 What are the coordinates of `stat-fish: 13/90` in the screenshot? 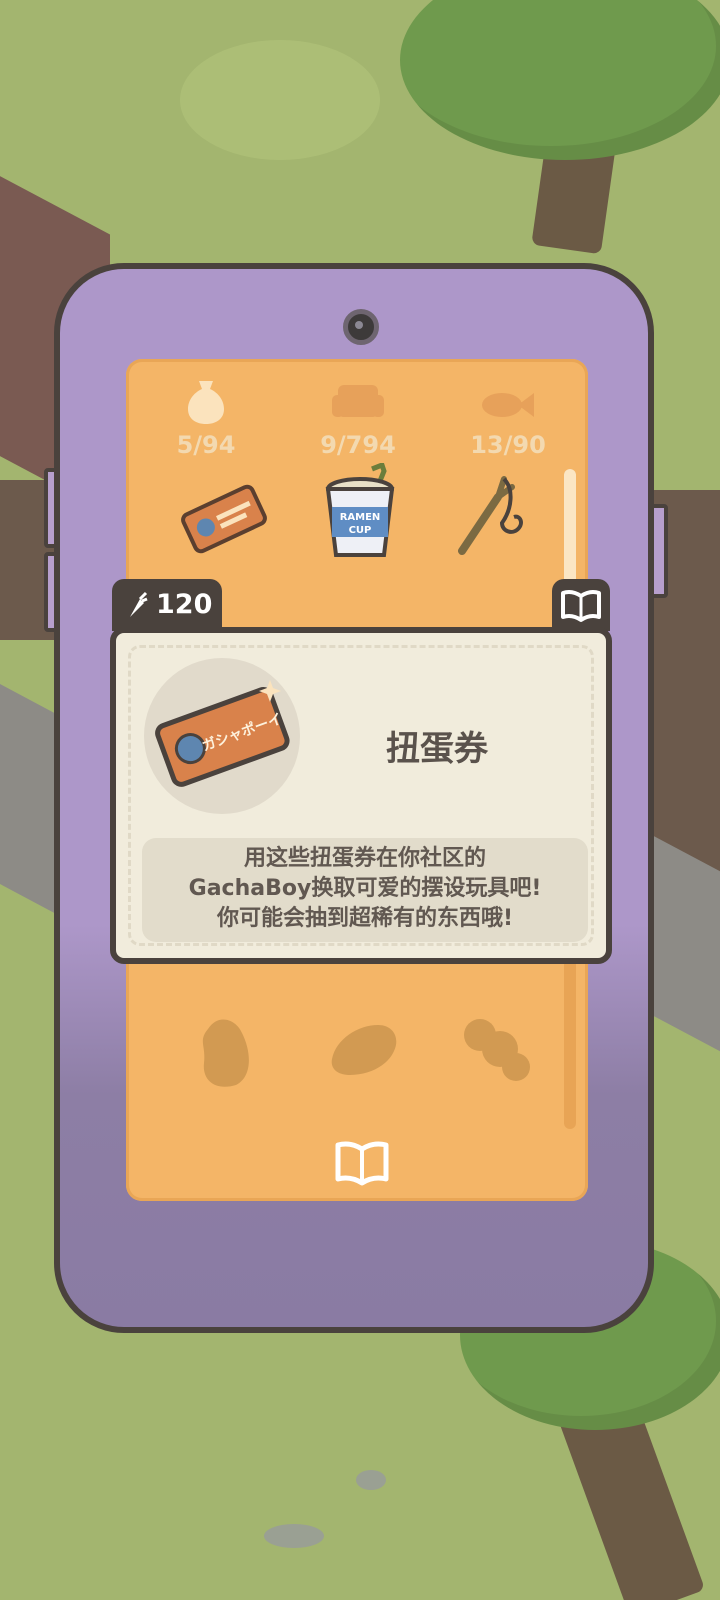 It's located at (508, 419).